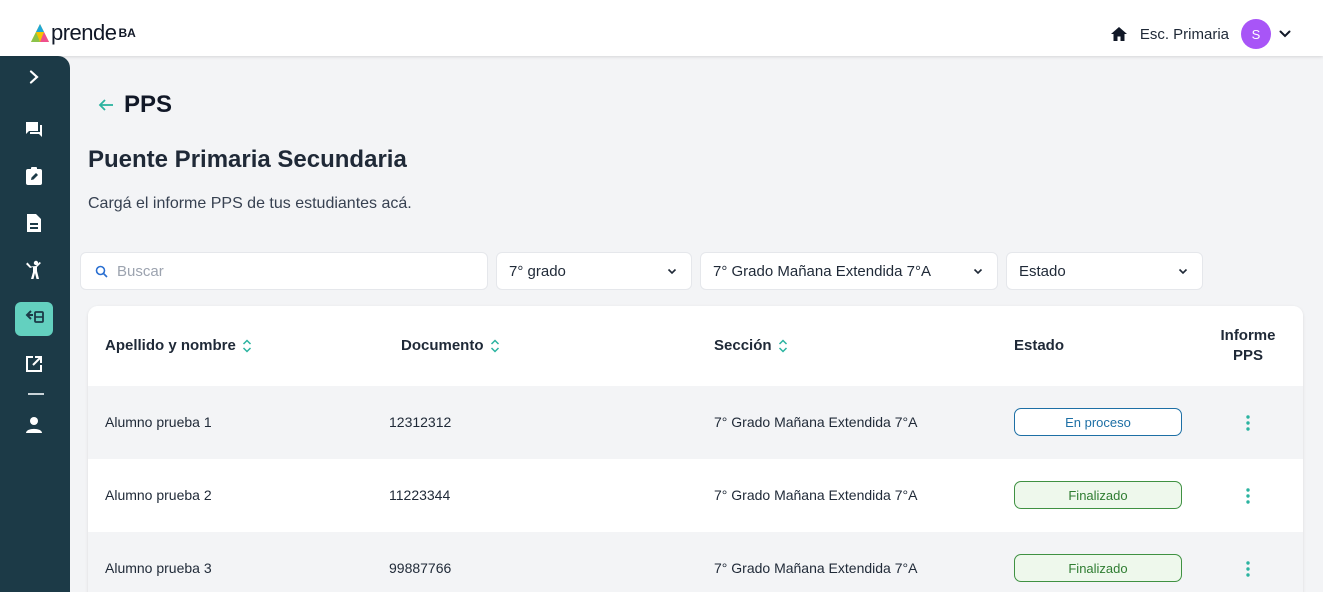  What do you see at coordinates (1098, 422) in the screenshot?
I see `status-badge: En proceso` at bounding box center [1098, 422].